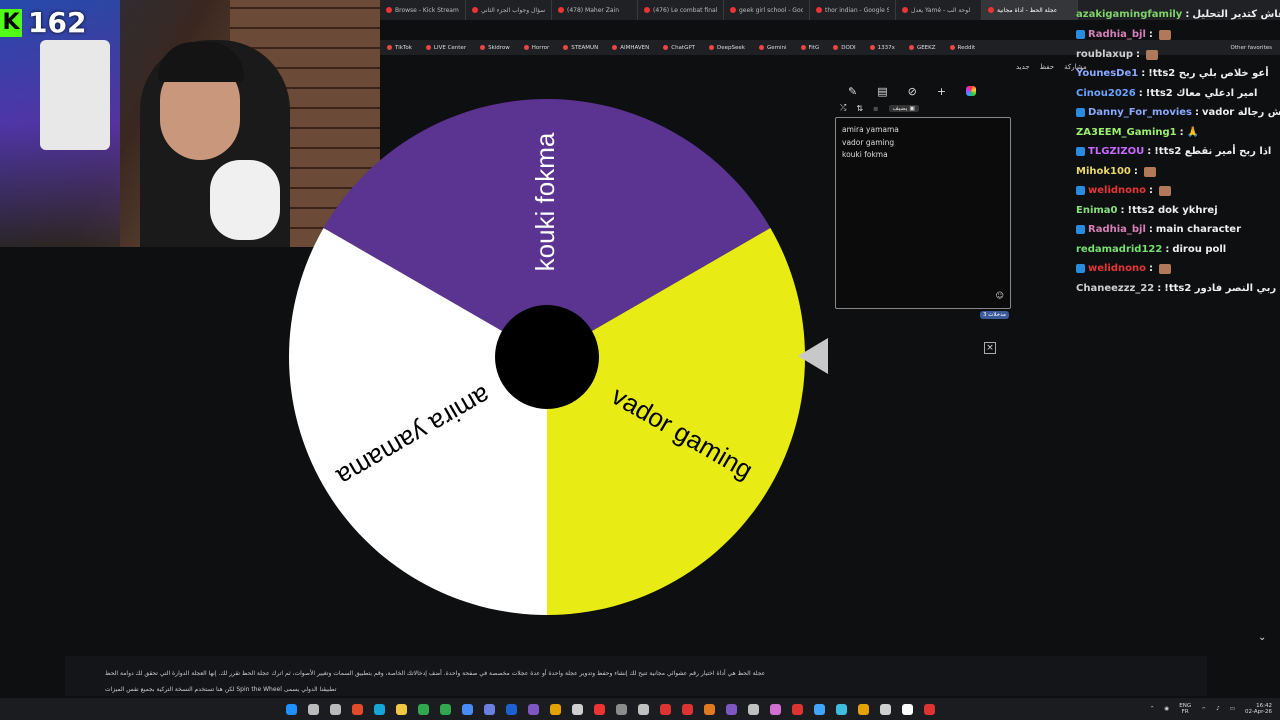  I want to click on bookmark-item: TikTok, so click(399, 47).